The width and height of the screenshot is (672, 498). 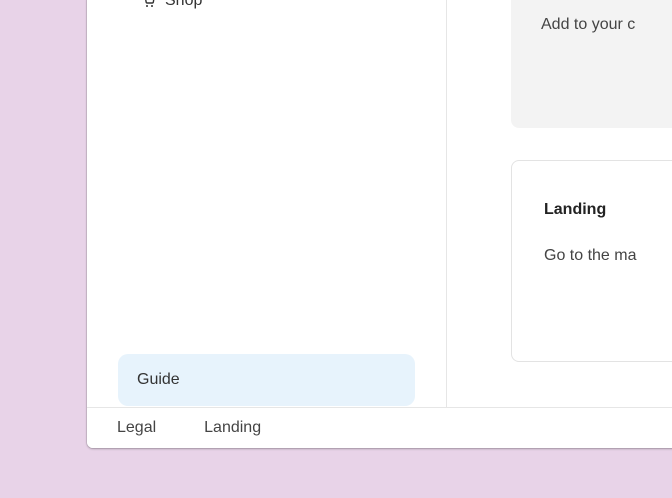 What do you see at coordinates (591, 64) in the screenshot?
I see `info-card: Add to your c` at bounding box center [591, 64].